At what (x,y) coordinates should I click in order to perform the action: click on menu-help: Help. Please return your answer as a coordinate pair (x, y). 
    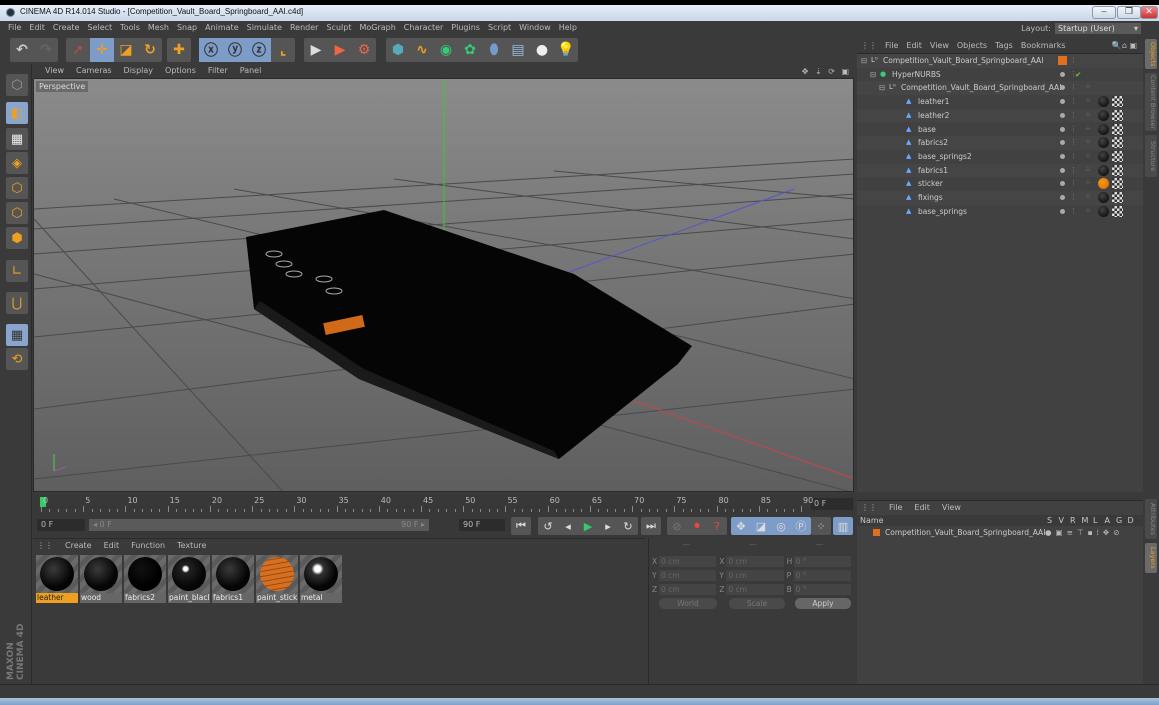
    Looking at the image, I should click on (568, 28).